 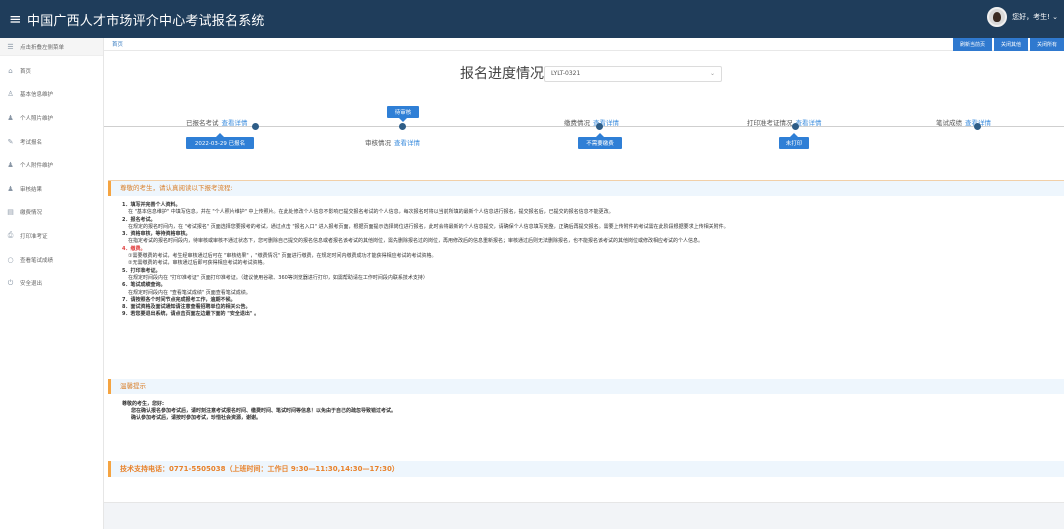 What do you see at coordinates (191, 314) in the screenshot?
I see `notice-step-title: 9．若您要退出系统，请点击页面左边最下面的 "安全退出" 。` at bounding box center [191, 314].